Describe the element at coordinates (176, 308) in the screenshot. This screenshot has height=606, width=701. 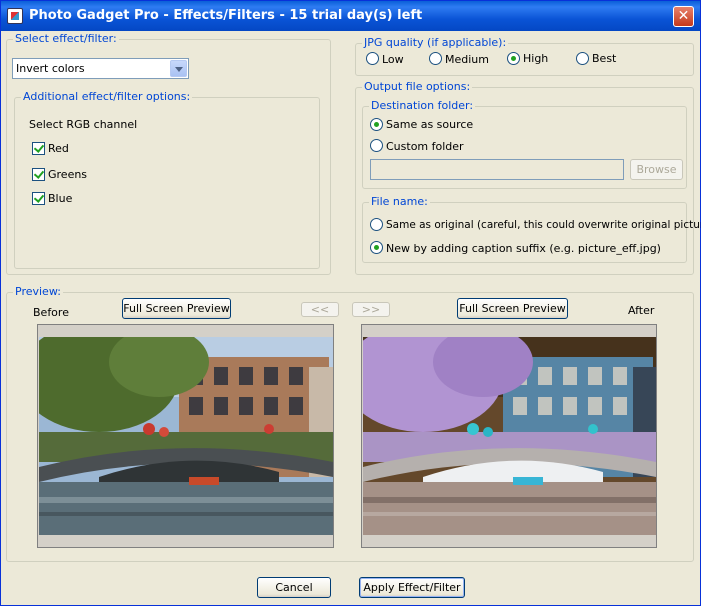
I see `full-screen-preview-before-button: Full Screen Preview` at that location.